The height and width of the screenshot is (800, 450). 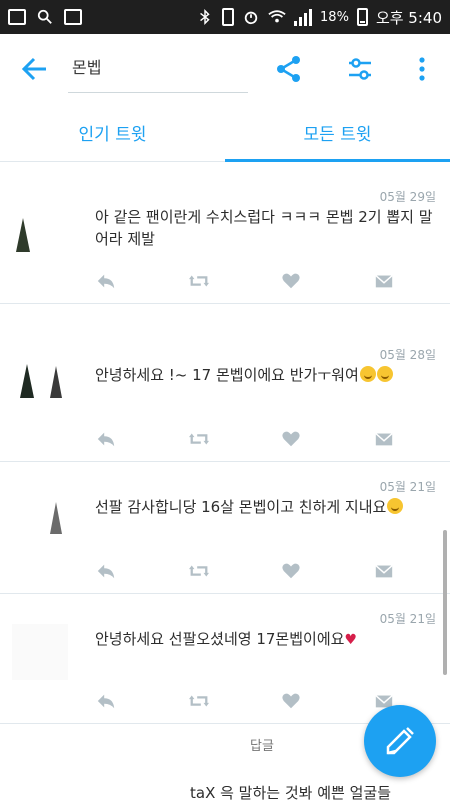 What do you see at coordinates (227, 375) in the screenshot?
I see `tweet-text-content: 안녕하세요 !~ 17 몬벱이에요 반가ㅜ워여` at bounding box center [227, 375].